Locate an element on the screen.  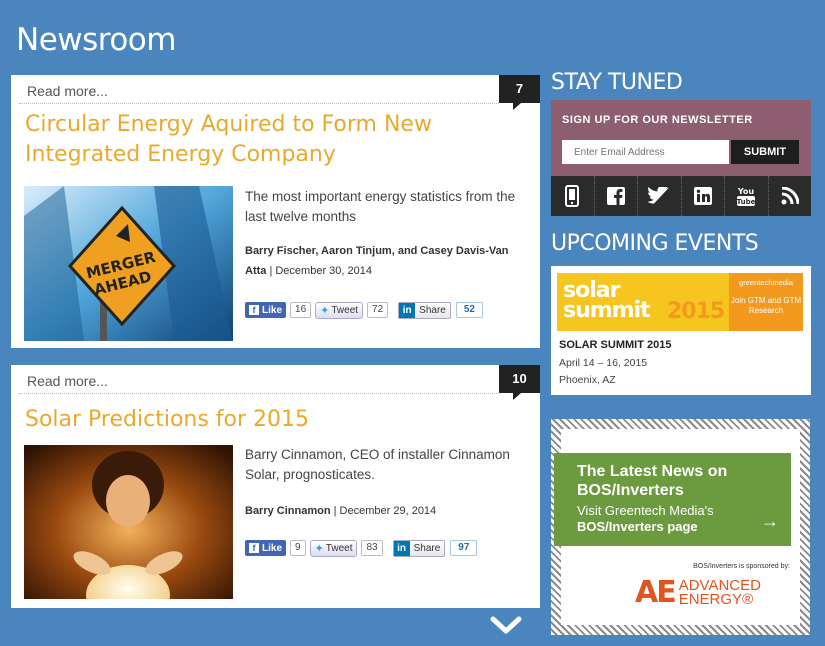
newsletter-signup: SIGN UP FOR OUR NEWSLETTER SUBMIT is located at coordinates (681, 138).